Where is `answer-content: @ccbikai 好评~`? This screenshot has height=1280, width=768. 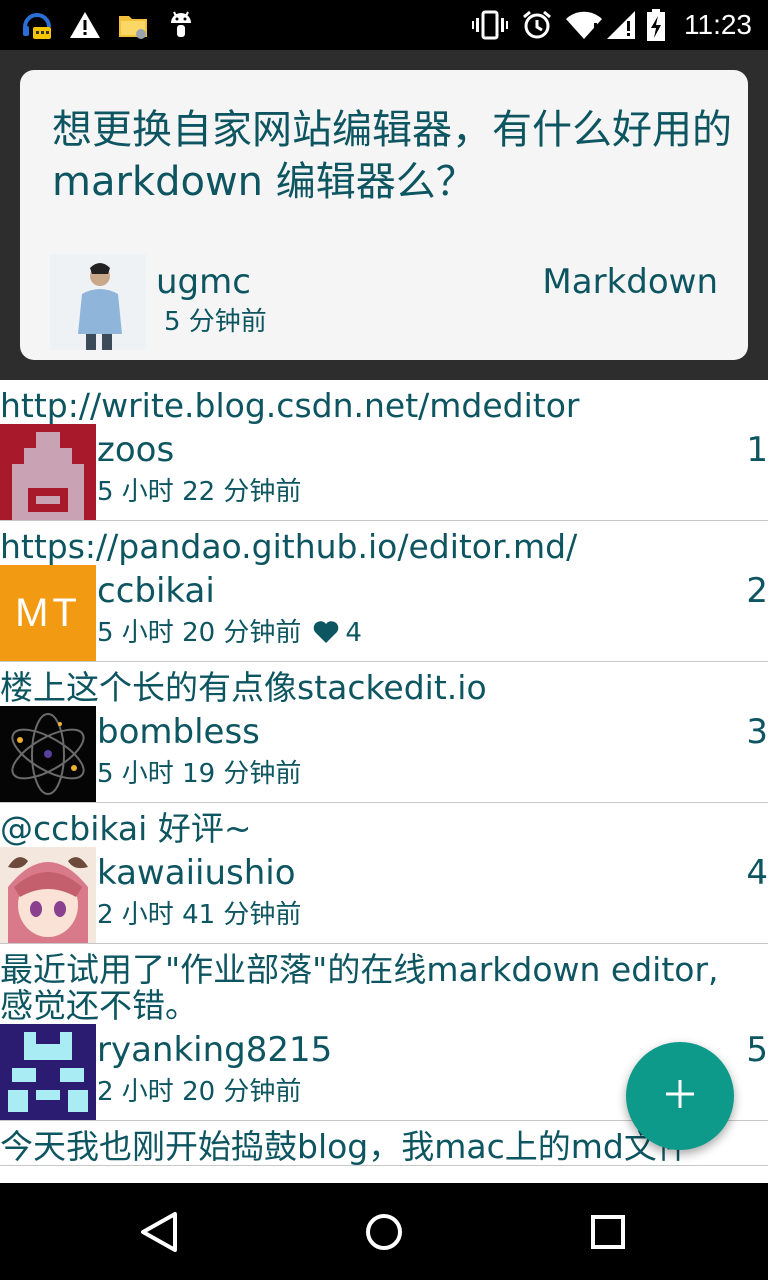
answer-content: @ccbikai 好评~ is located at coordinates (126, 828).